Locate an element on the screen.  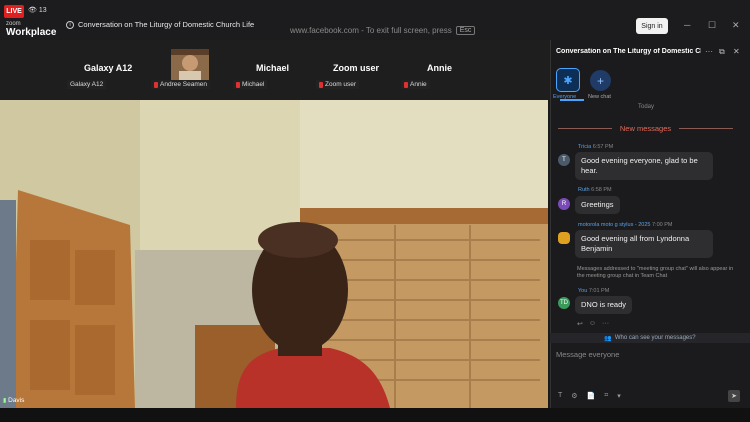
speaker-name: Davis is located at coordinates (16, 400).